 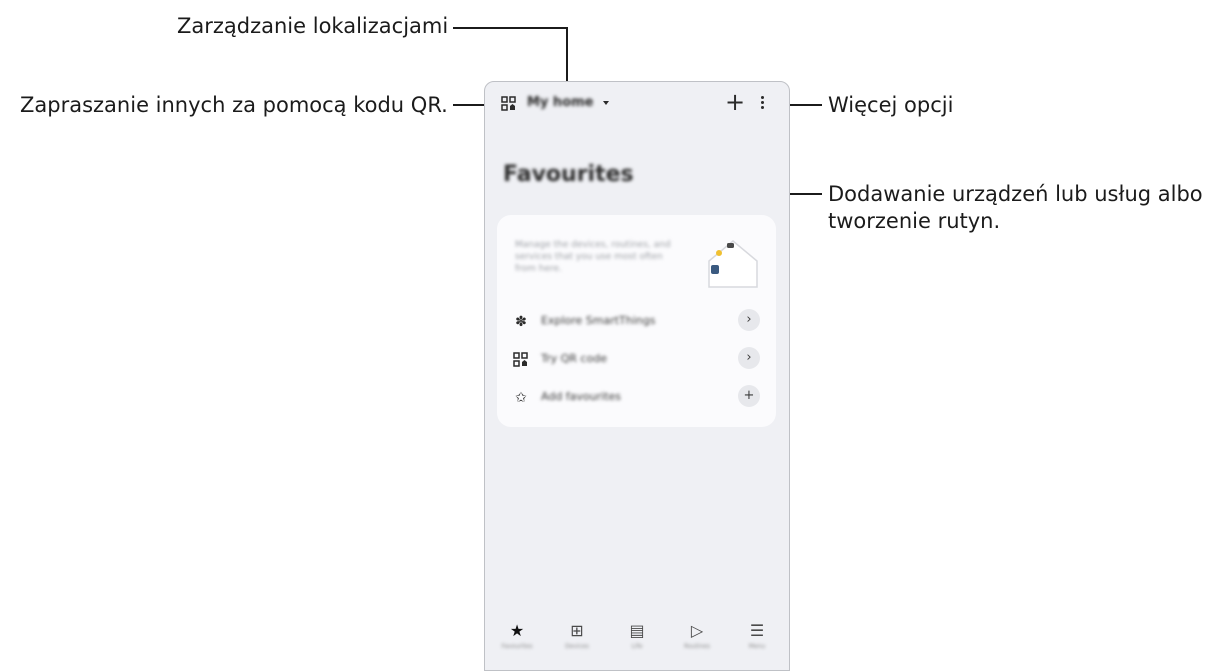 I want to click on callout-invite-qr: Zapraszanie innych za pomocą kodu QR., so click(x=234, y=105).